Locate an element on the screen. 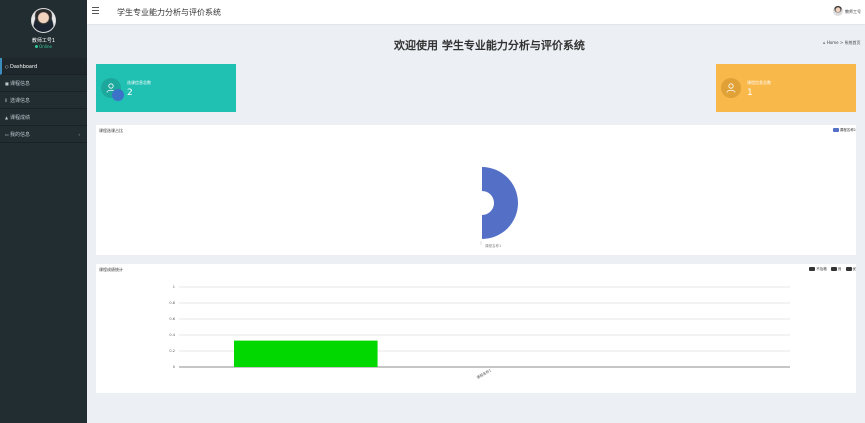  pie-slice-label: 课程名称1 is located at coordinates (493, 245).